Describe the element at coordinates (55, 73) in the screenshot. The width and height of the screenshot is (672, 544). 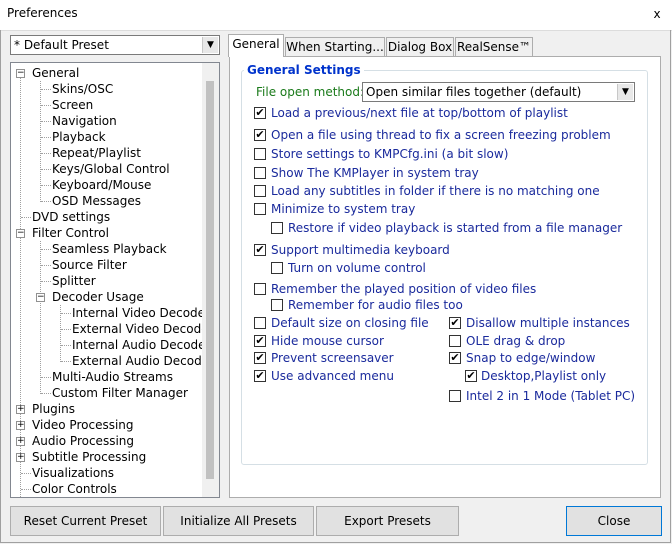
I see `tree-item-general: General` at that location.